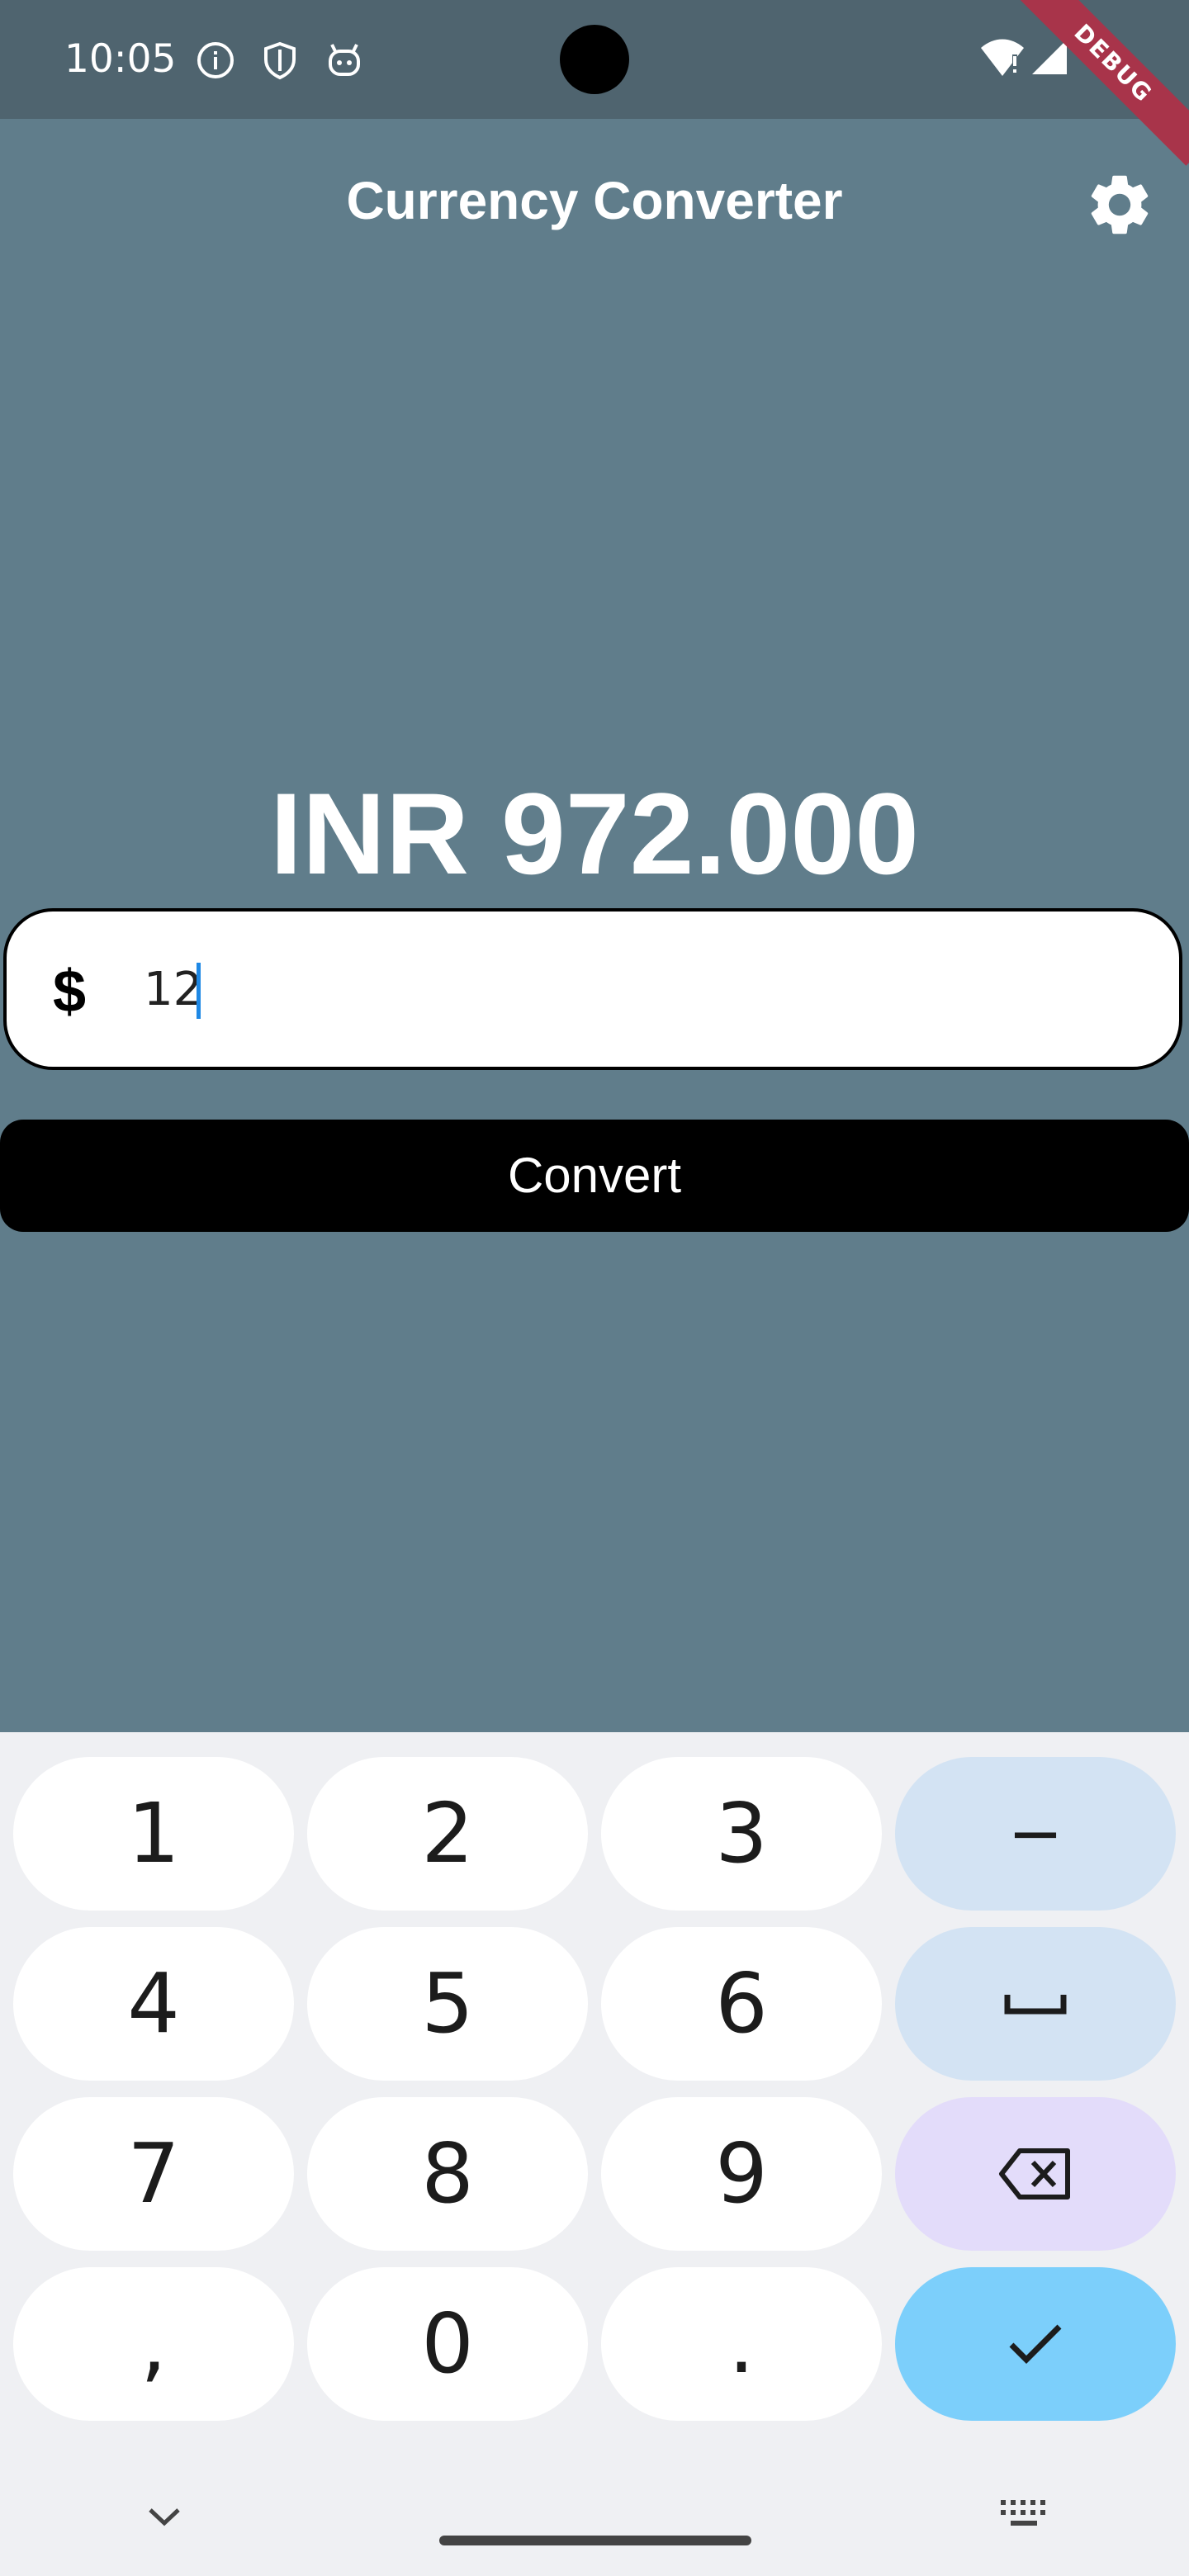  What do you see at coordinates (199, 991) in the screenshot?
I see `text-caret` at bounding box center [199, 991].